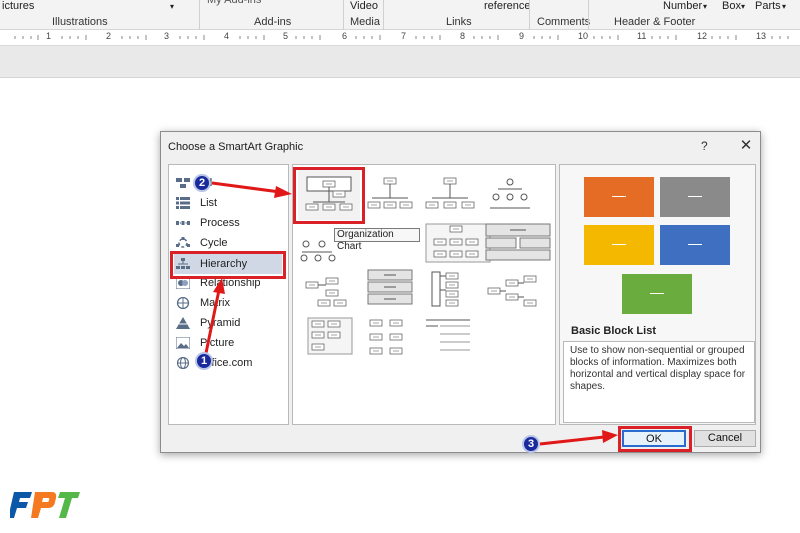 This screenshot has height=533, width=800. Describe the element at coordinates (45, 505) in the screenshot. I see `fpt-logo` at that location.